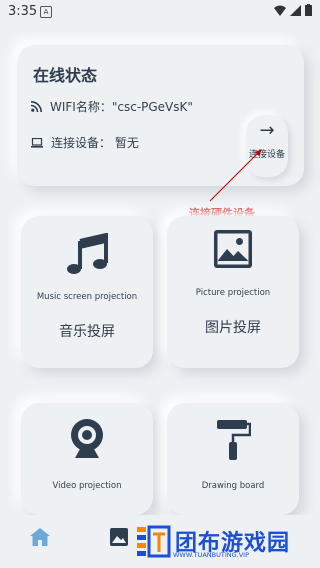 The image size is (320, 568). I want to click on music-projection-tile: Music screen projection 音乐投屏, so click(87, 292).